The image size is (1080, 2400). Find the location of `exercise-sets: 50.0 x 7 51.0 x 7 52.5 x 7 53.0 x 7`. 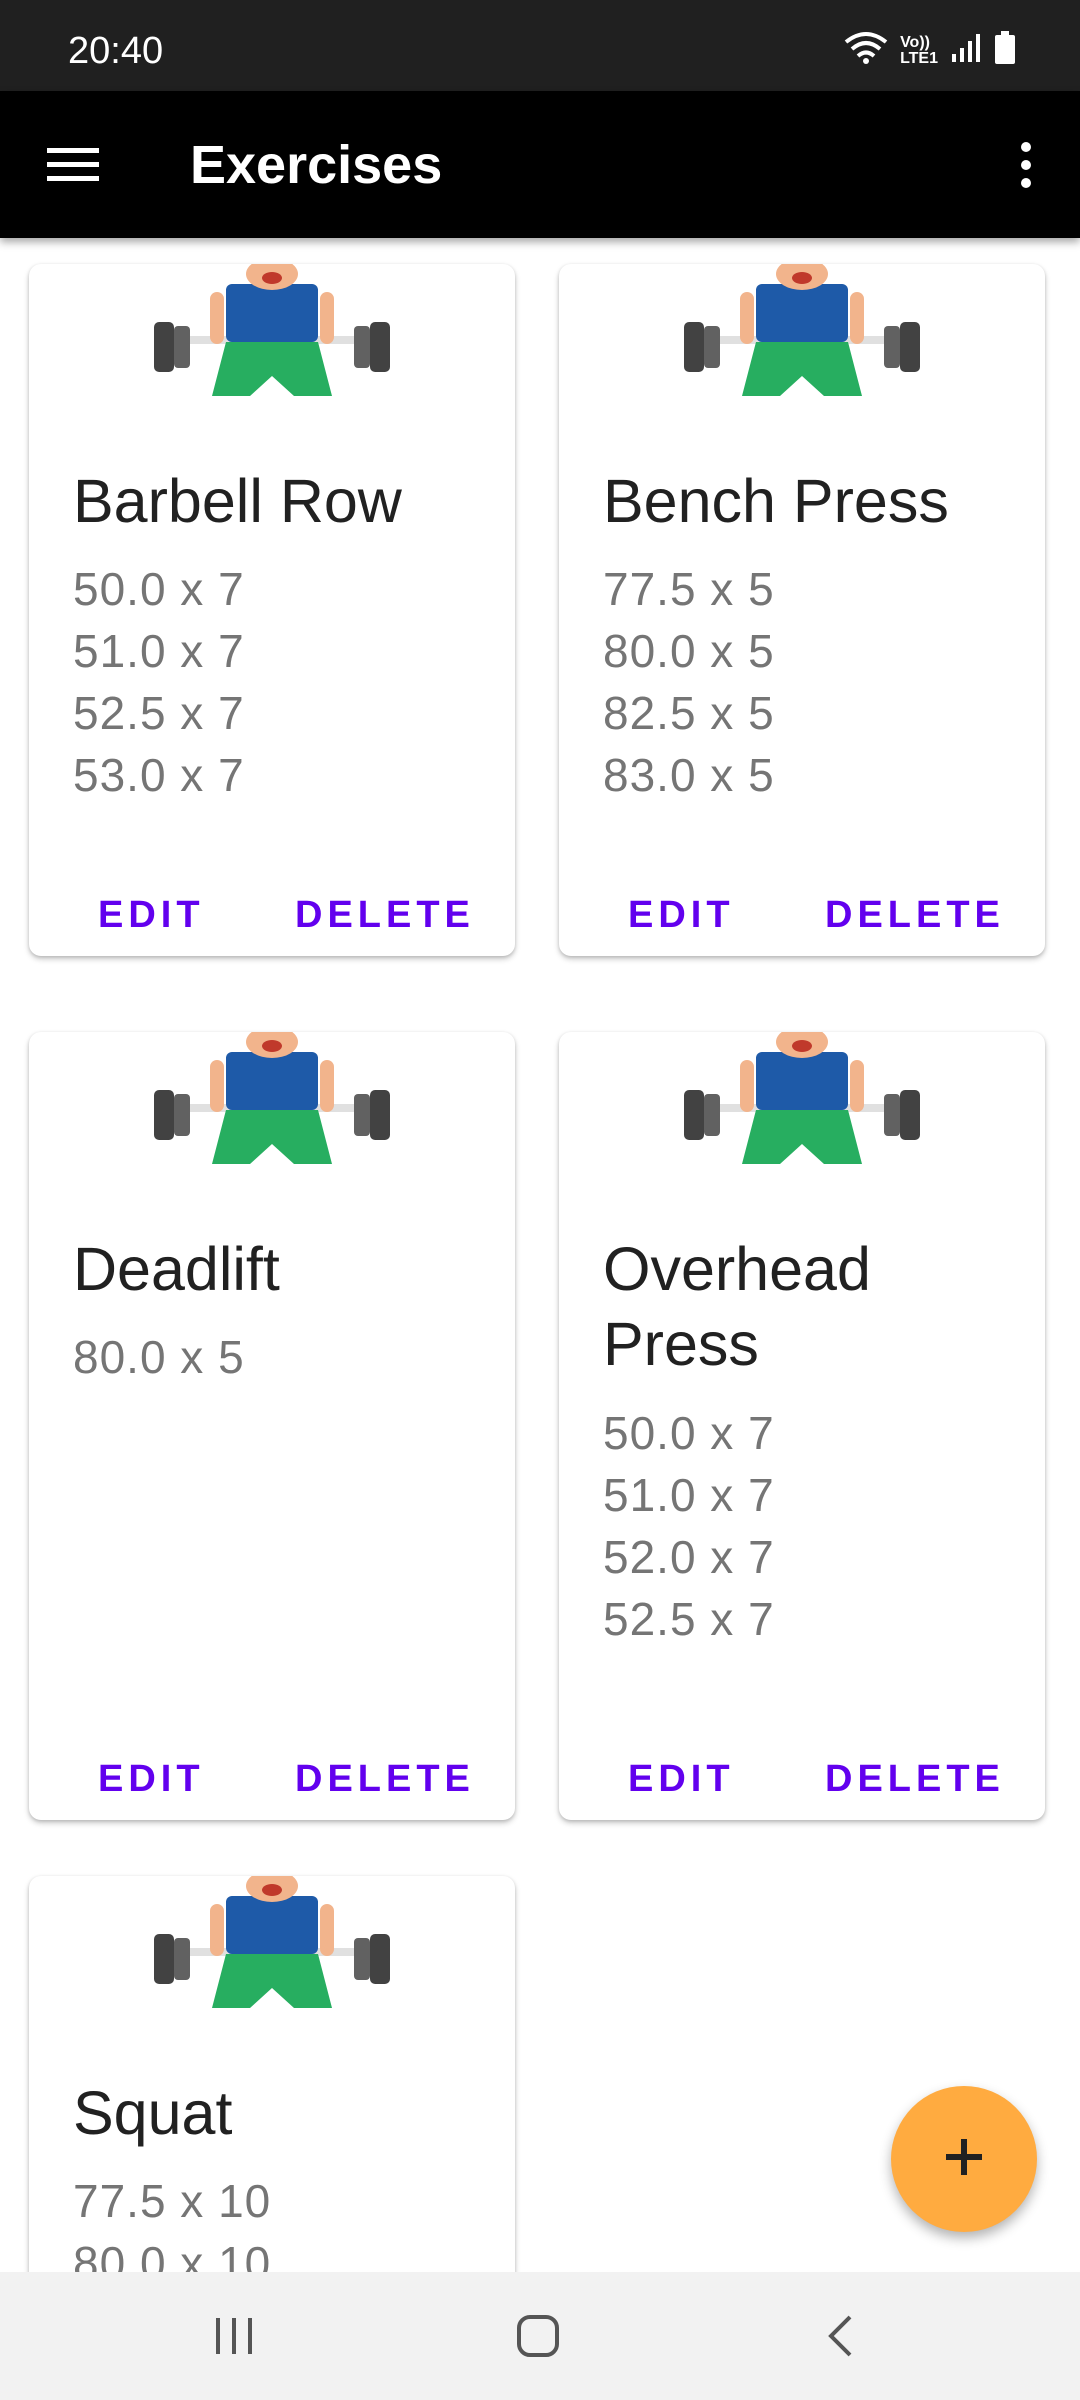

exercise-sets: 50.0 x 7 51.0 x 7 52.5 x 7 53.0 x 7 is located at coordinates (159, 682).